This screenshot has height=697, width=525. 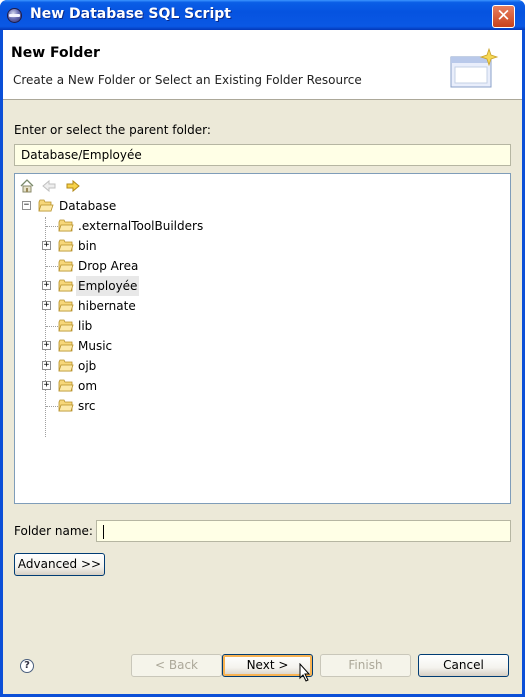 What do you see at coordinates (46, 205) in the screenshot?
I see `open-folder-icon` at bounding box center [46, 205].